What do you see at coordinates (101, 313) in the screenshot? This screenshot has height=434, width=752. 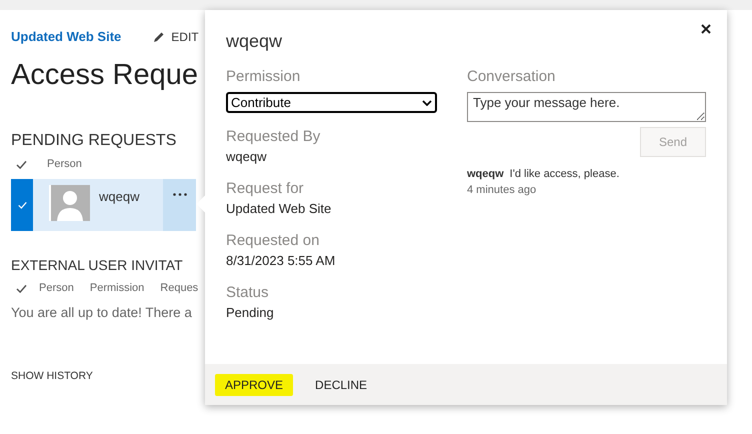 I see `empty-message: You are all up to date! There a` at bounding box center [101, 313].